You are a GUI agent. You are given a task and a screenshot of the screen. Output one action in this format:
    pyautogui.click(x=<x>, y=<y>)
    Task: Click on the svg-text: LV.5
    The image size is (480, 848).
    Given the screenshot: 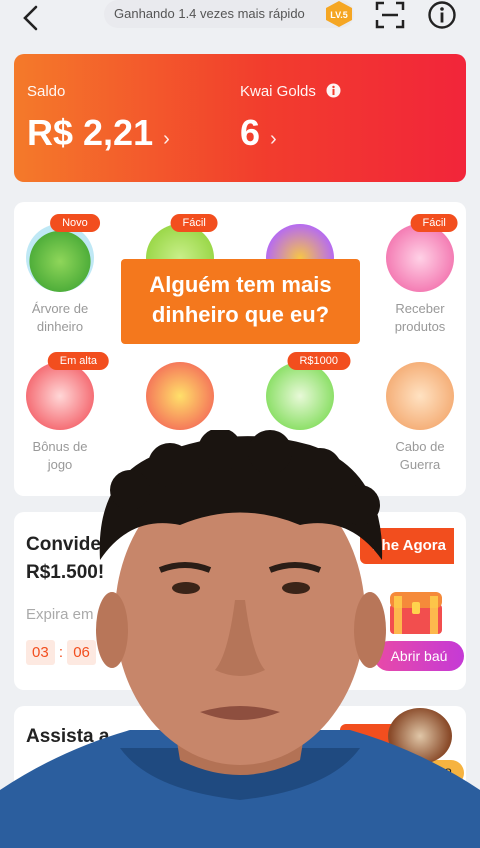 What is the action you would take?
    pyautogui.click(x=339, y=15)
    